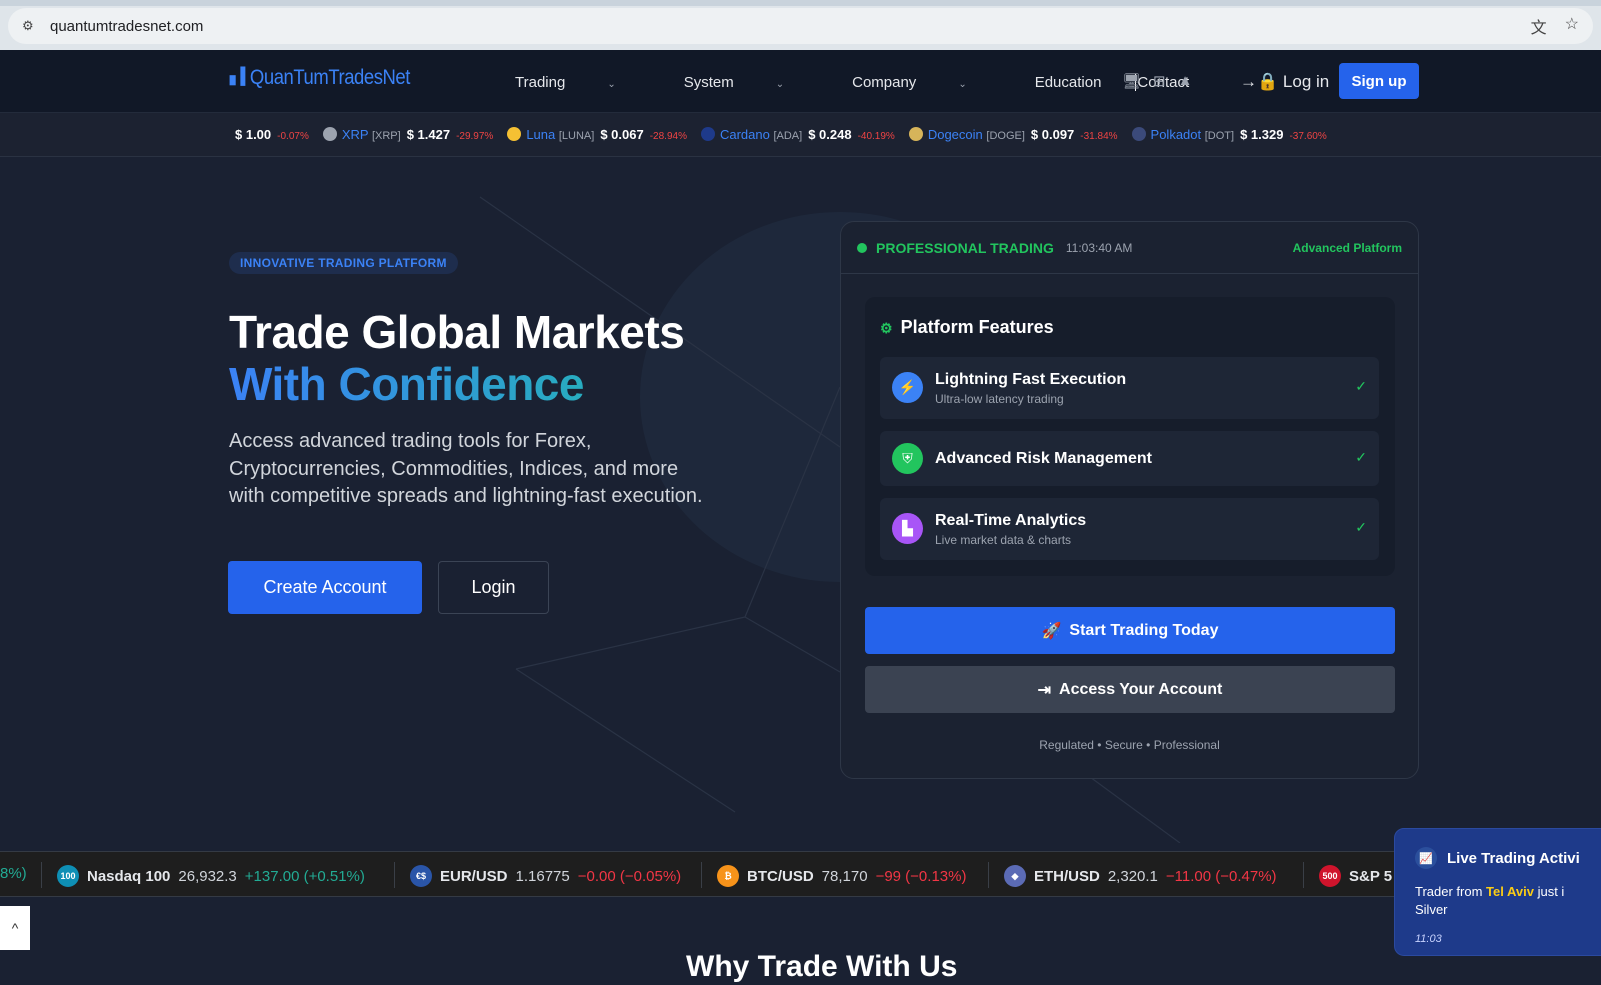  What do you see at coordinates (1132, 876) in the screenshot?
I see `symbol-value: 2,320.1` at bounding box center [1132, 876].